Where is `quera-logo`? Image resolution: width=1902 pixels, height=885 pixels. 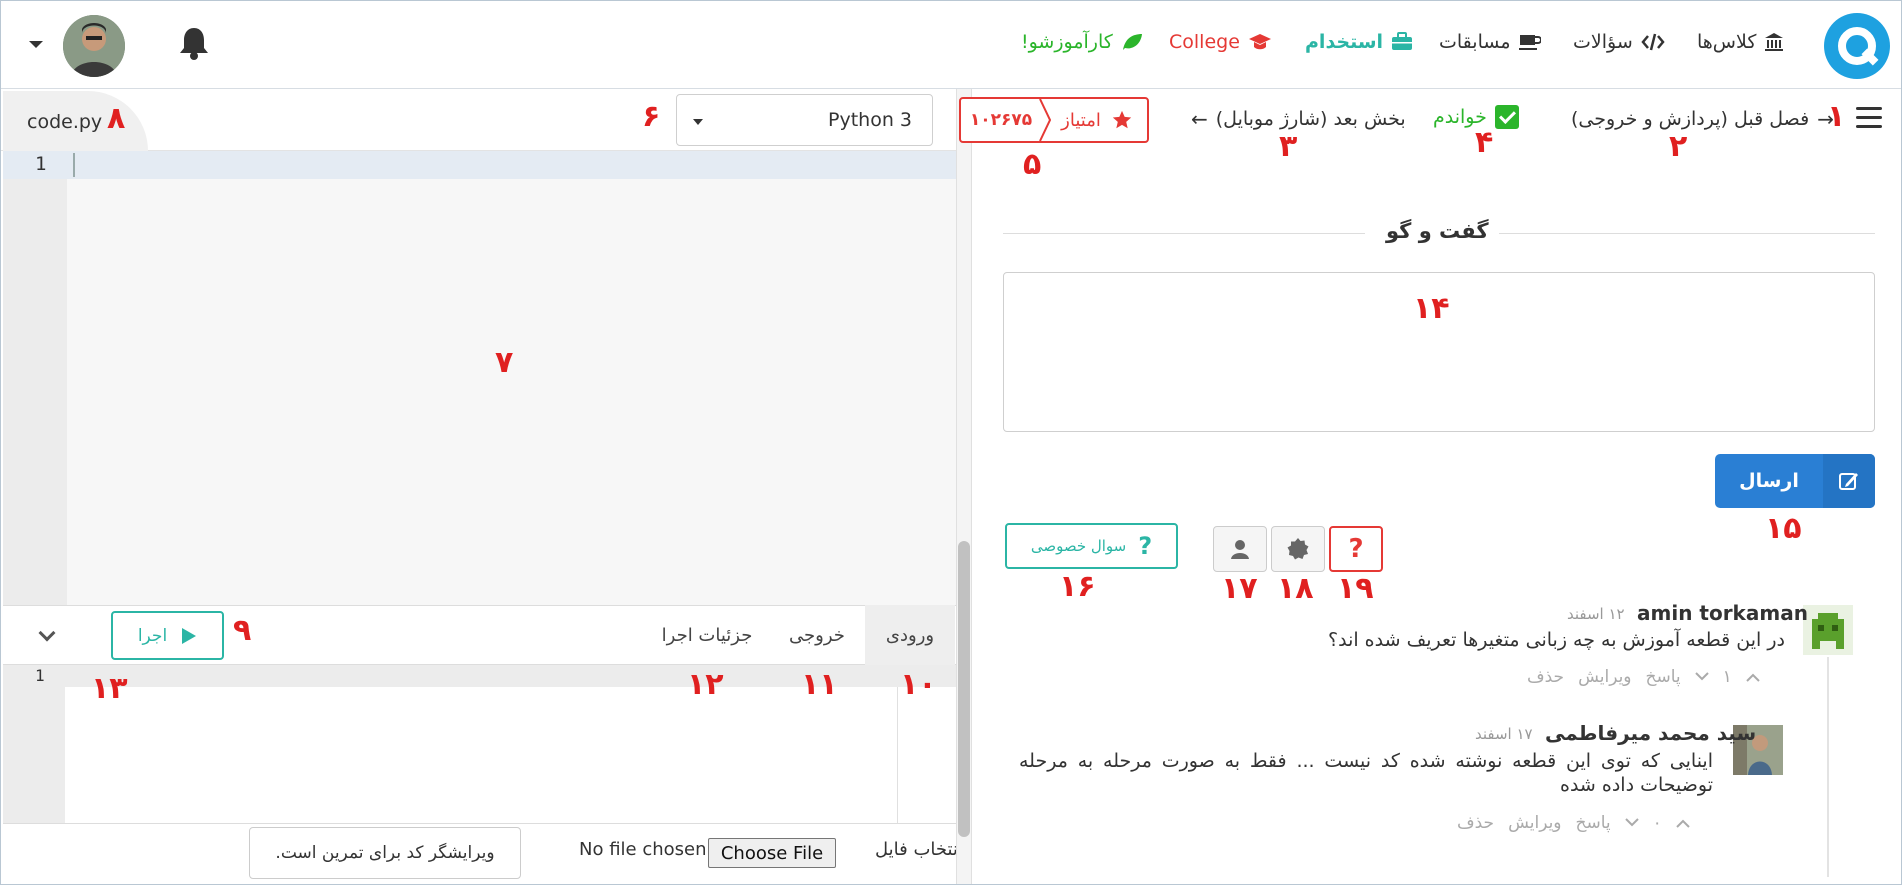 quera-logo is located at coordinates (1857, 46).